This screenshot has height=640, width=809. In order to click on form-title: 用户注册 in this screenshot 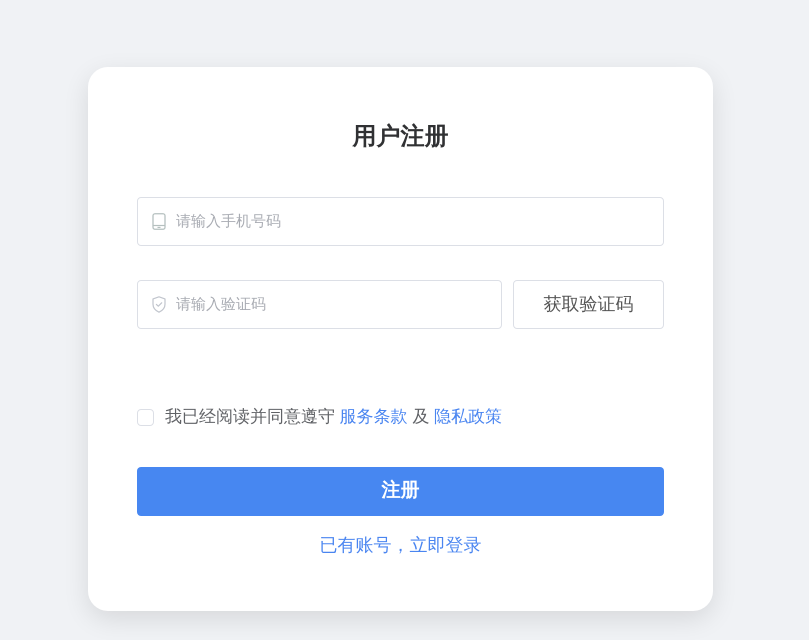, I will do `click(400, 137)`.